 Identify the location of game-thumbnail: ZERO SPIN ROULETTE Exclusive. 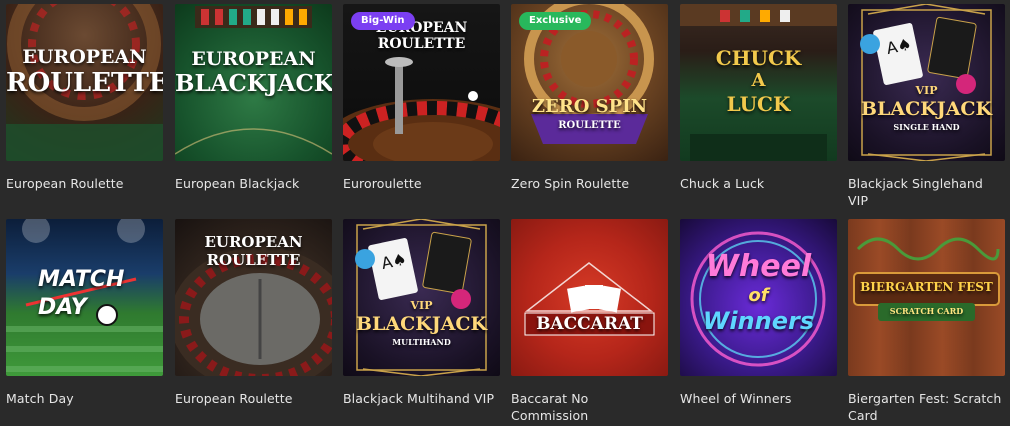
(589, 82).